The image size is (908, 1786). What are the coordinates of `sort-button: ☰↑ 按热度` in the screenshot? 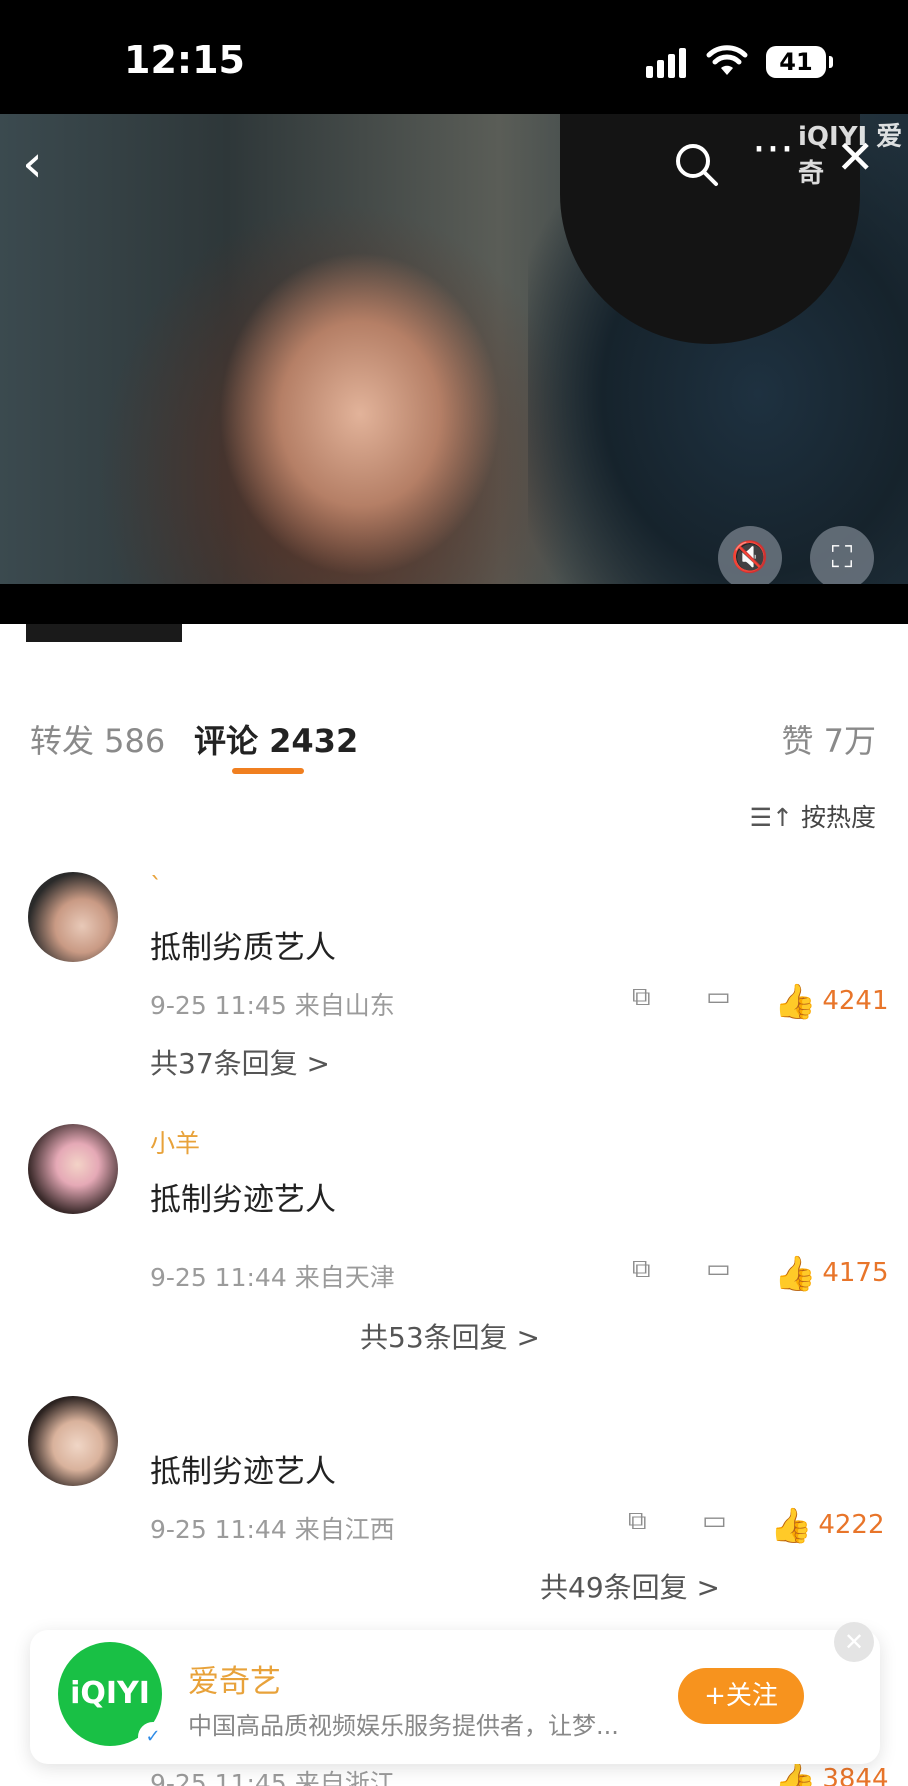 It's located at (813, 816).